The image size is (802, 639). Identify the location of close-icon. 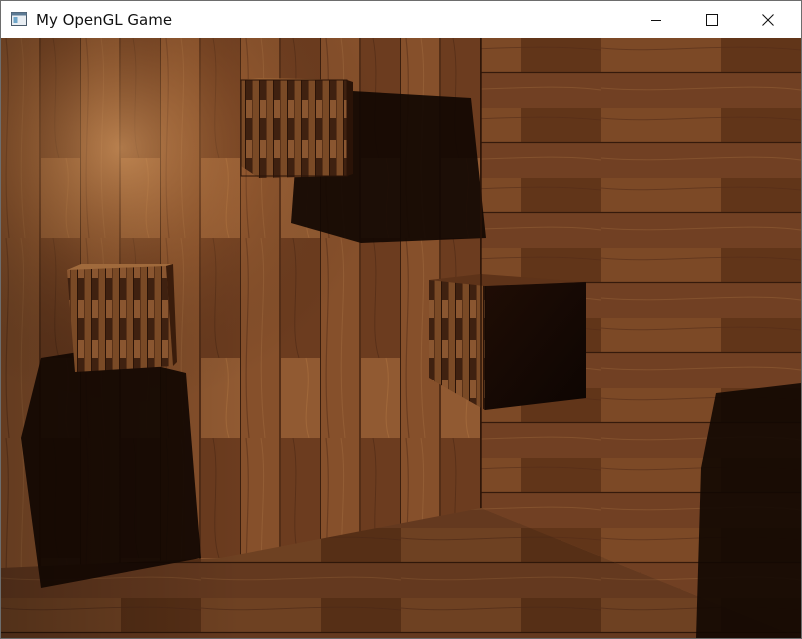
(768, 19).